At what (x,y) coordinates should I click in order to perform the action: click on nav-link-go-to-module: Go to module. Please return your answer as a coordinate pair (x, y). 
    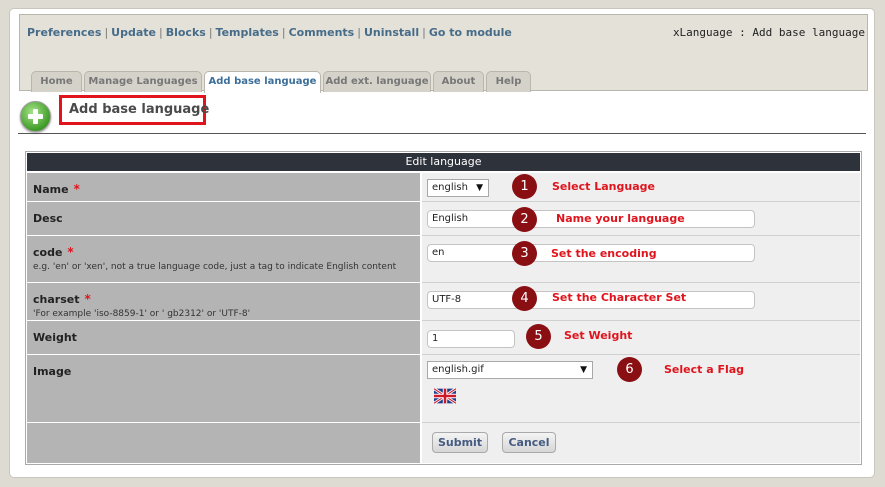
    Looking at the image, I should click on (470, 32).